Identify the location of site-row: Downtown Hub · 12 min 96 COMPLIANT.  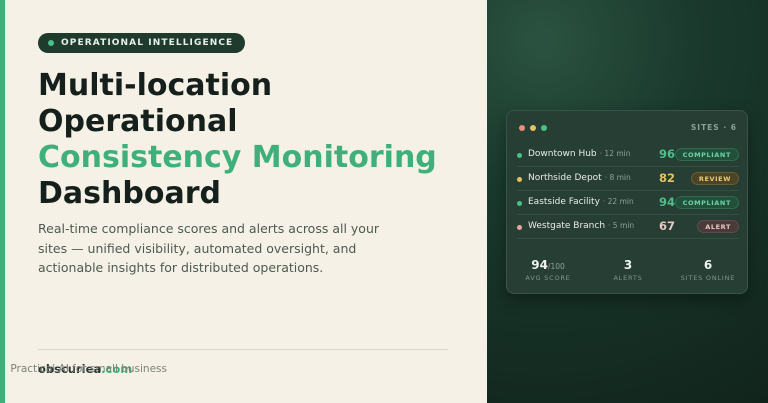
(628, 155).